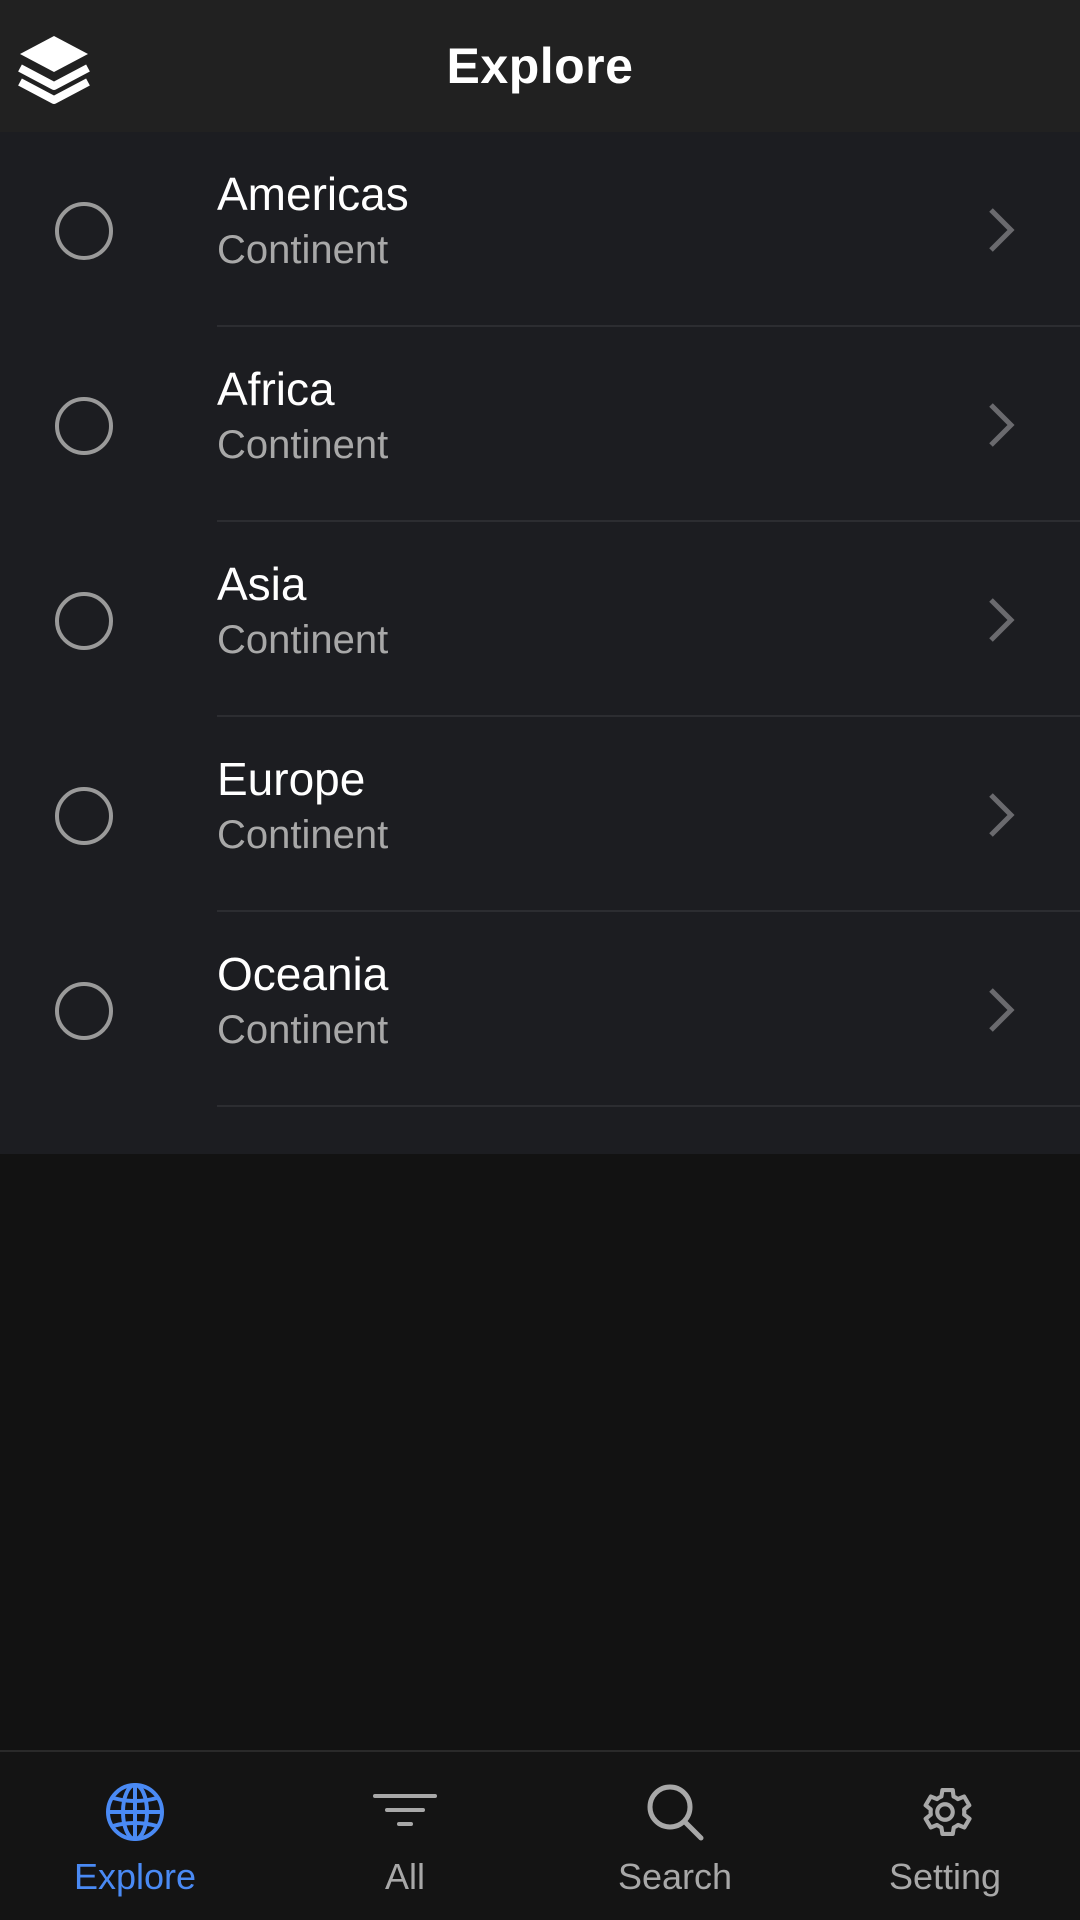  I want to click on nav-label: Search, so click(675, 1876).